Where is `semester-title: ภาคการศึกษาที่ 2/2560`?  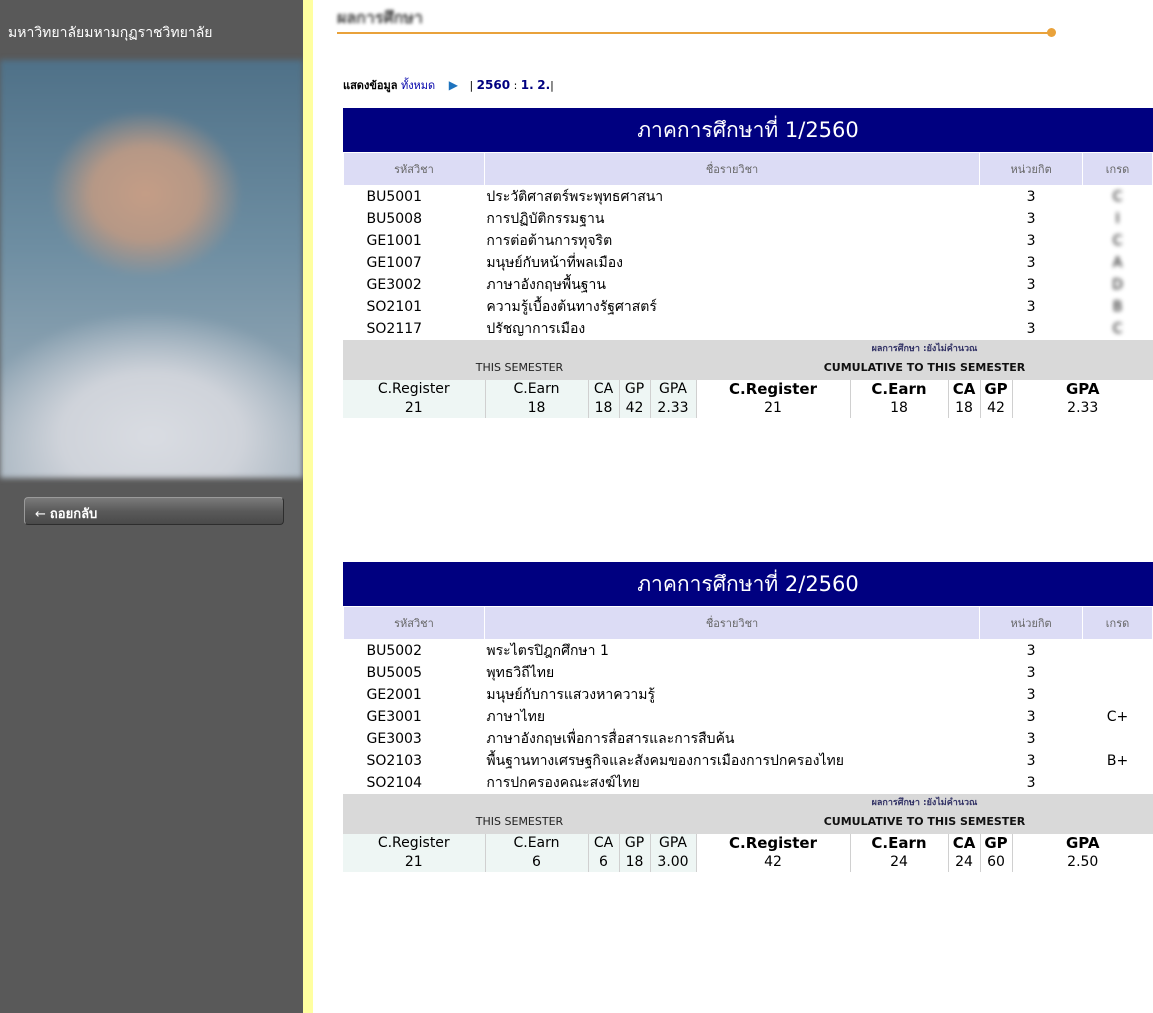
semester-title: ภาคการศึกษาที่ 2/2560 is located at coordinates (748, 584).